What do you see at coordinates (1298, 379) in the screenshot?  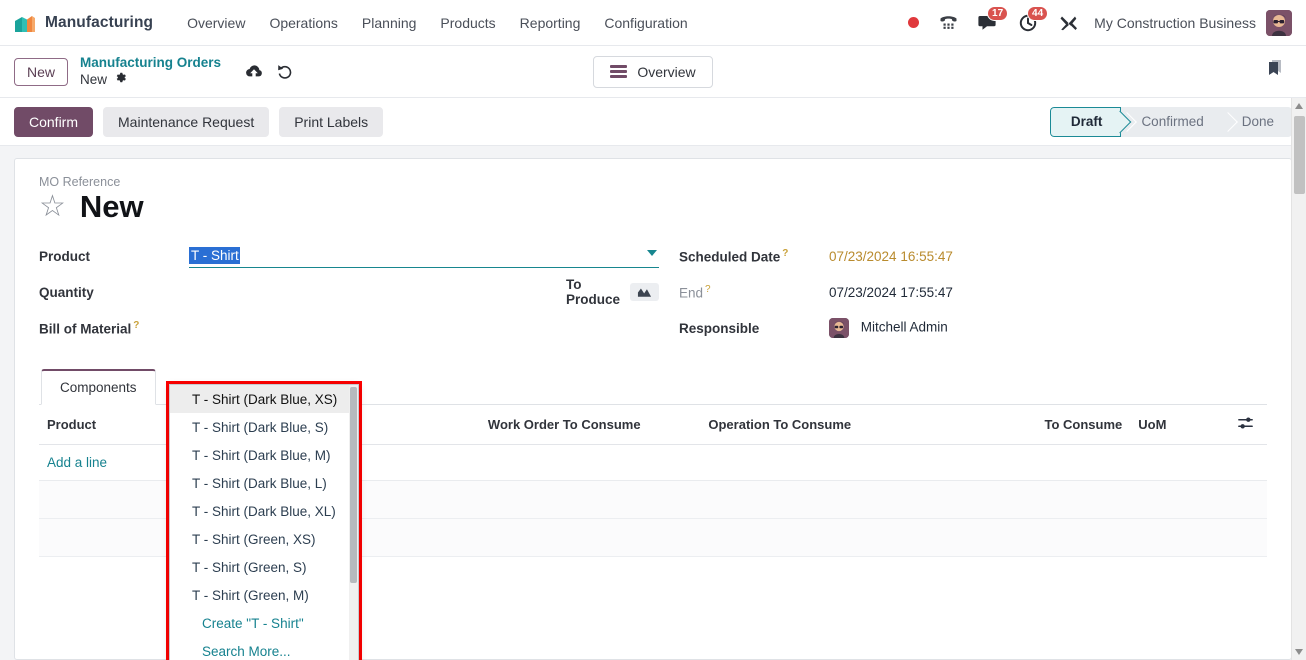 I see `page-scrollbar` at bounding box center [1298, 379].